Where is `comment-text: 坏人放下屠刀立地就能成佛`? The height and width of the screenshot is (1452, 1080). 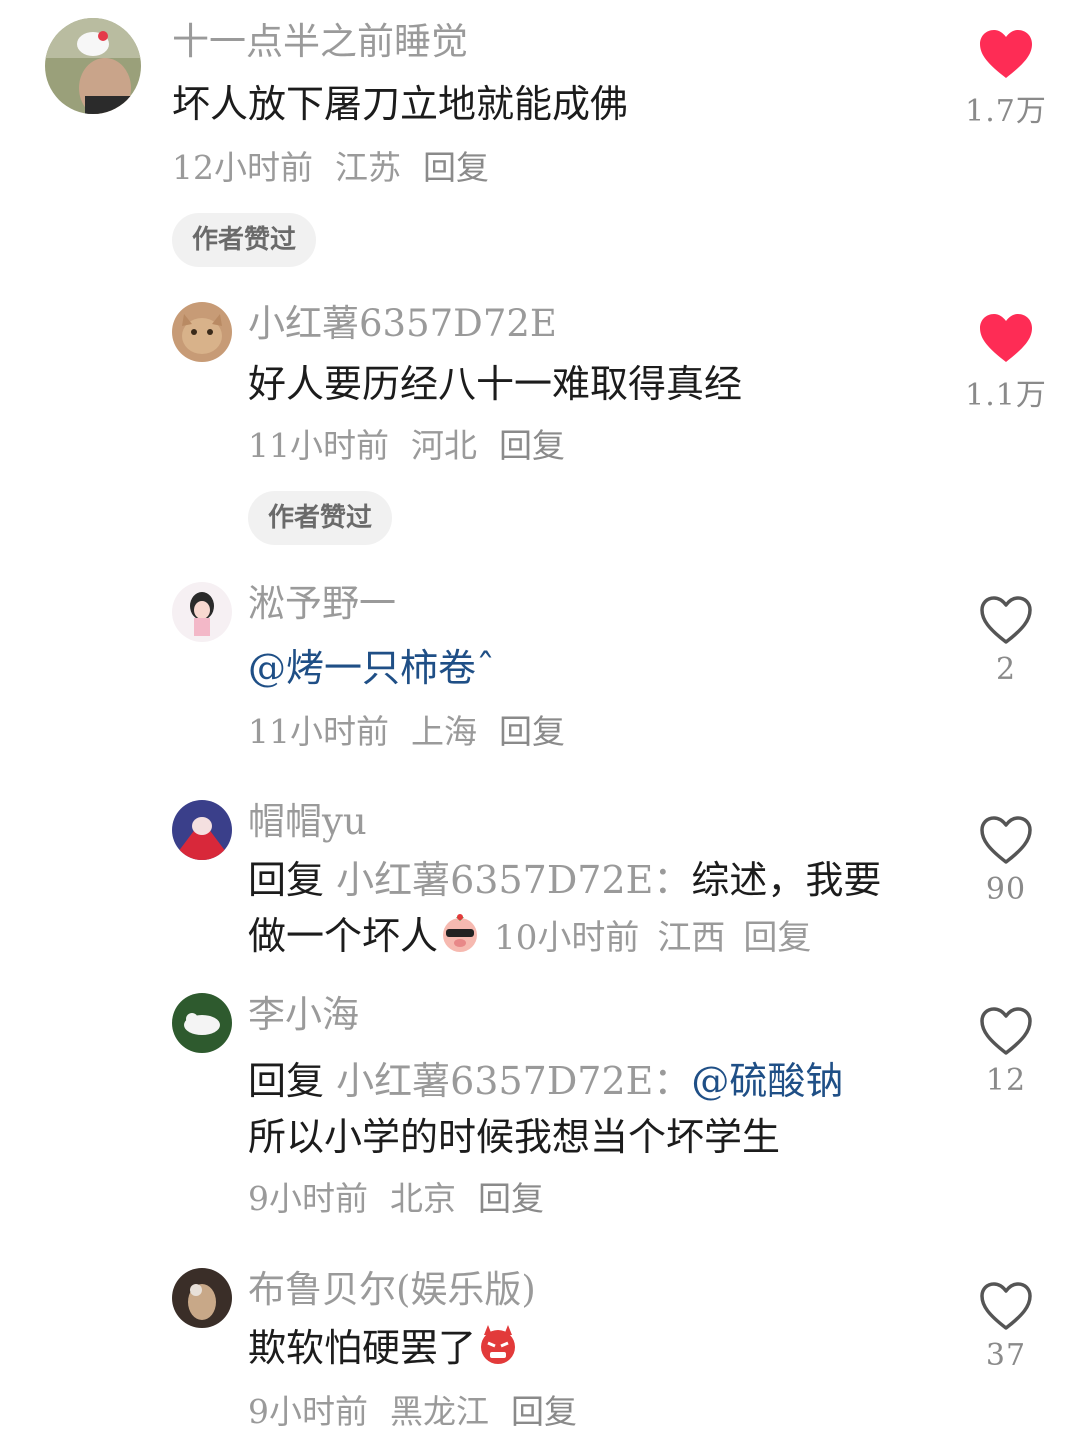 comment-text: 坏人放下屠刀立地就能成佛 is located at coordinates (400, 104).